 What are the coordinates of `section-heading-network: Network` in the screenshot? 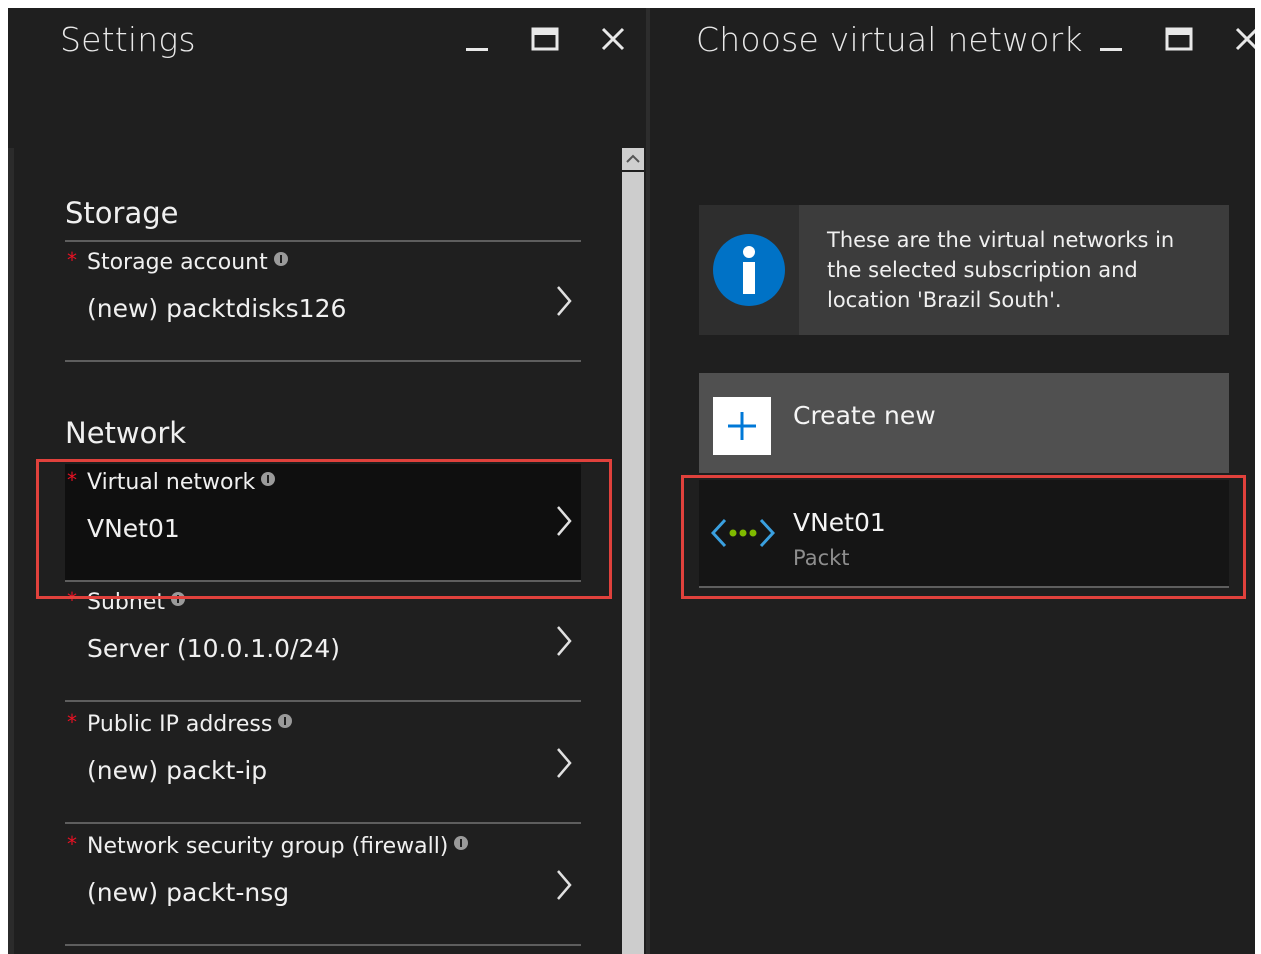 It's located at (126, 433).